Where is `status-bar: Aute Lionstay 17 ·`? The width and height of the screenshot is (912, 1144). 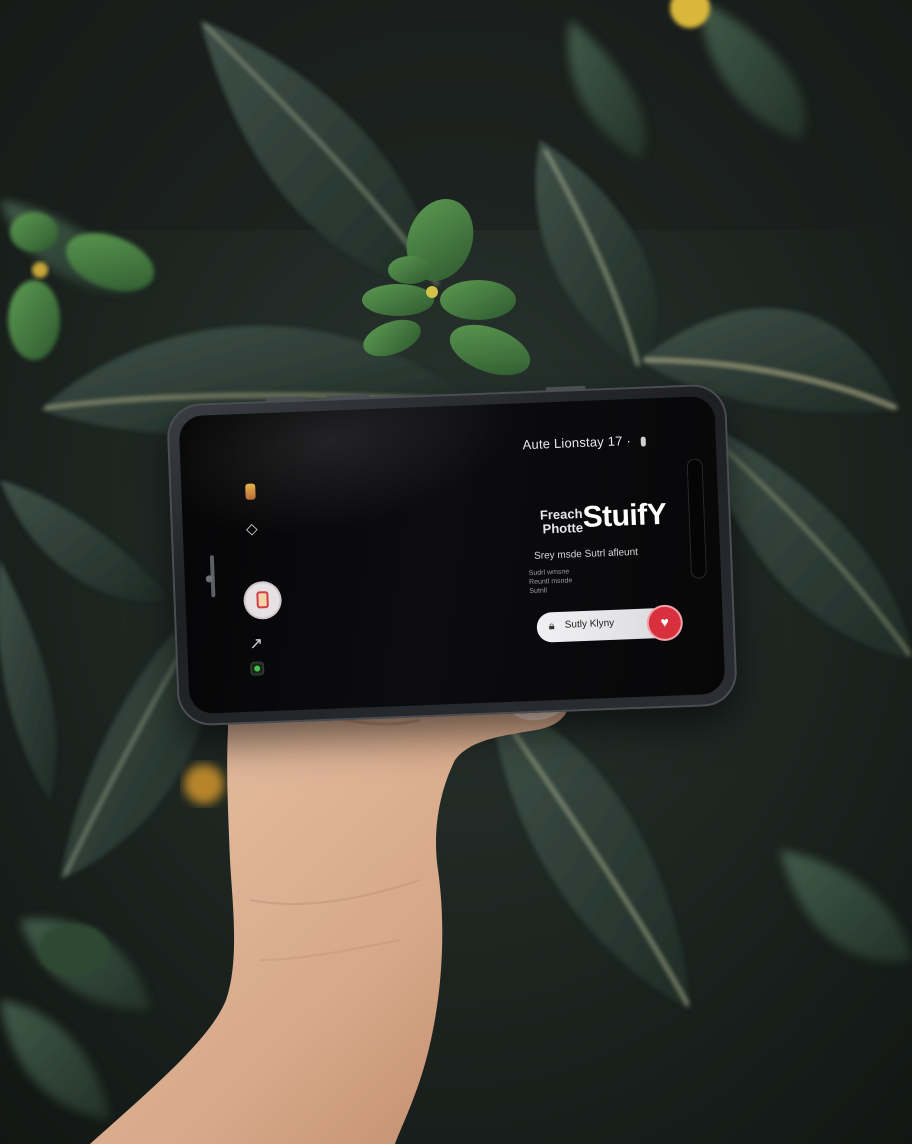
status-bar: Aute Lionstay 17 · is located at coordinates (584, 442).